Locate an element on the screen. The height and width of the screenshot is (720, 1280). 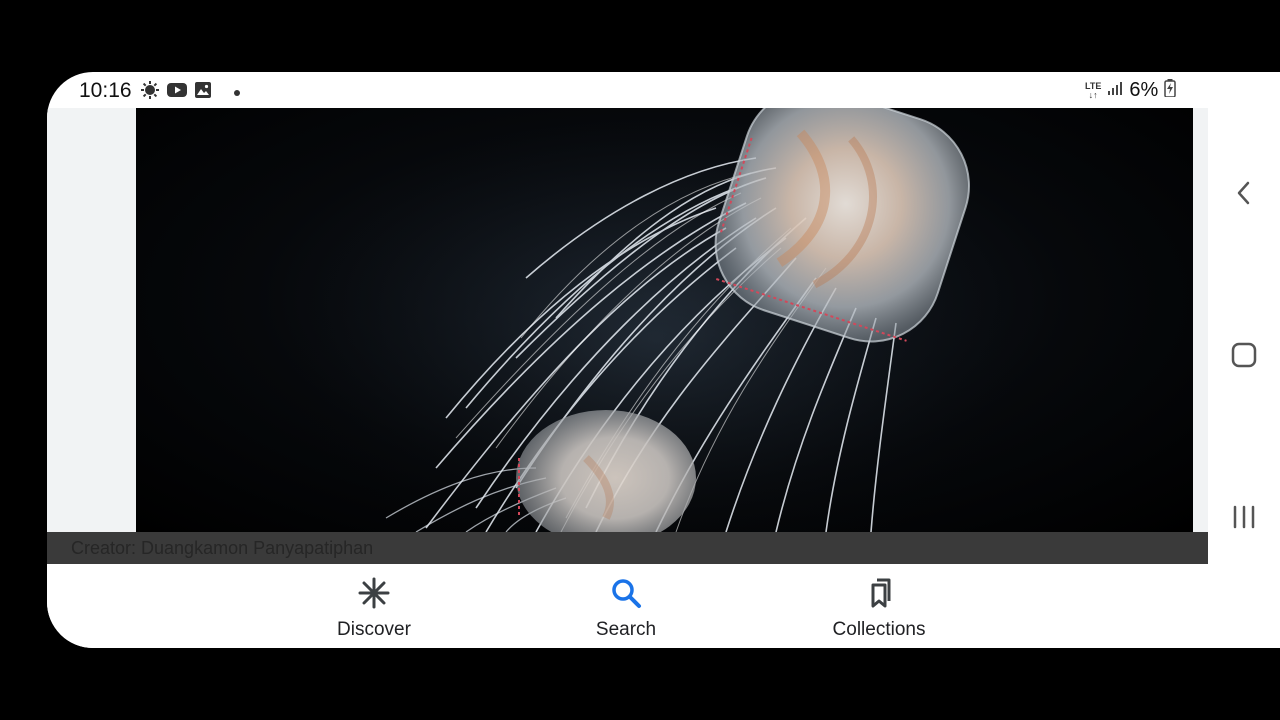
system-navigation-bar is located at coordinates (1244, 378).